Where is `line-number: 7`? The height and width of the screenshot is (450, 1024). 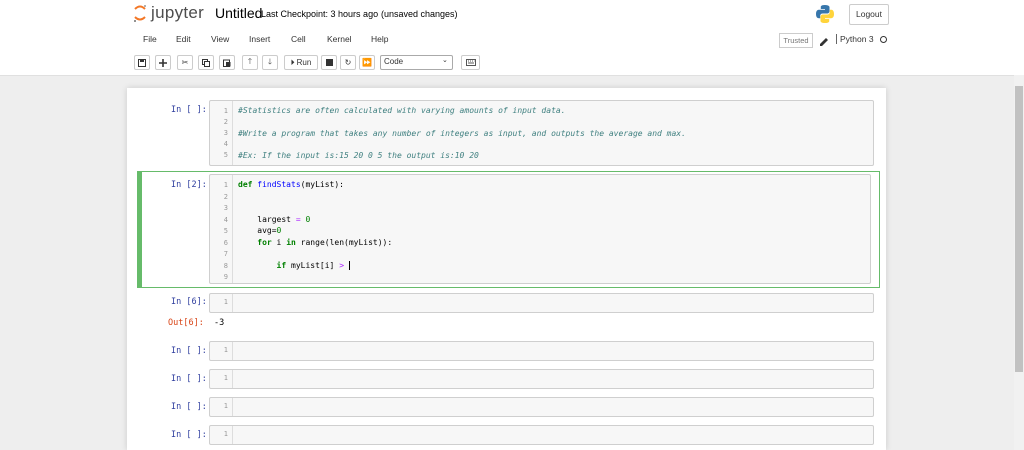
line-number: 7 is located at coordinates (225, 254).